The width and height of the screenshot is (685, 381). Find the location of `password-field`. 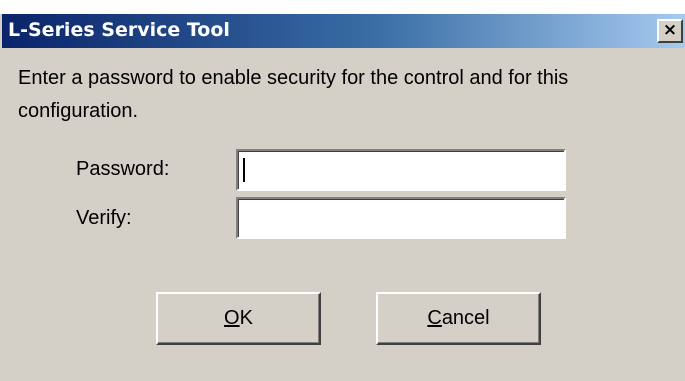

password-field is located at coordinates (401, 170).